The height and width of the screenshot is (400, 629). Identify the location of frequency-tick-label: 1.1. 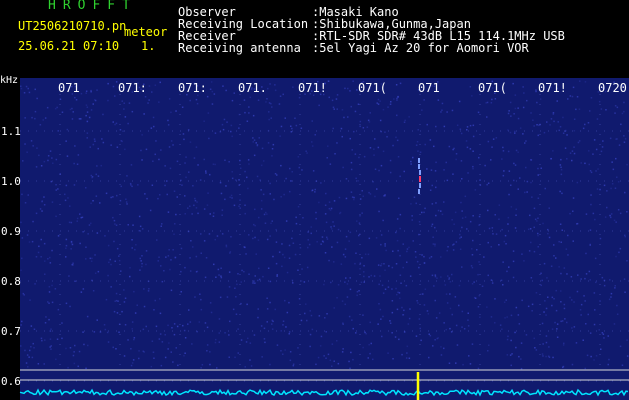
(11, 131).